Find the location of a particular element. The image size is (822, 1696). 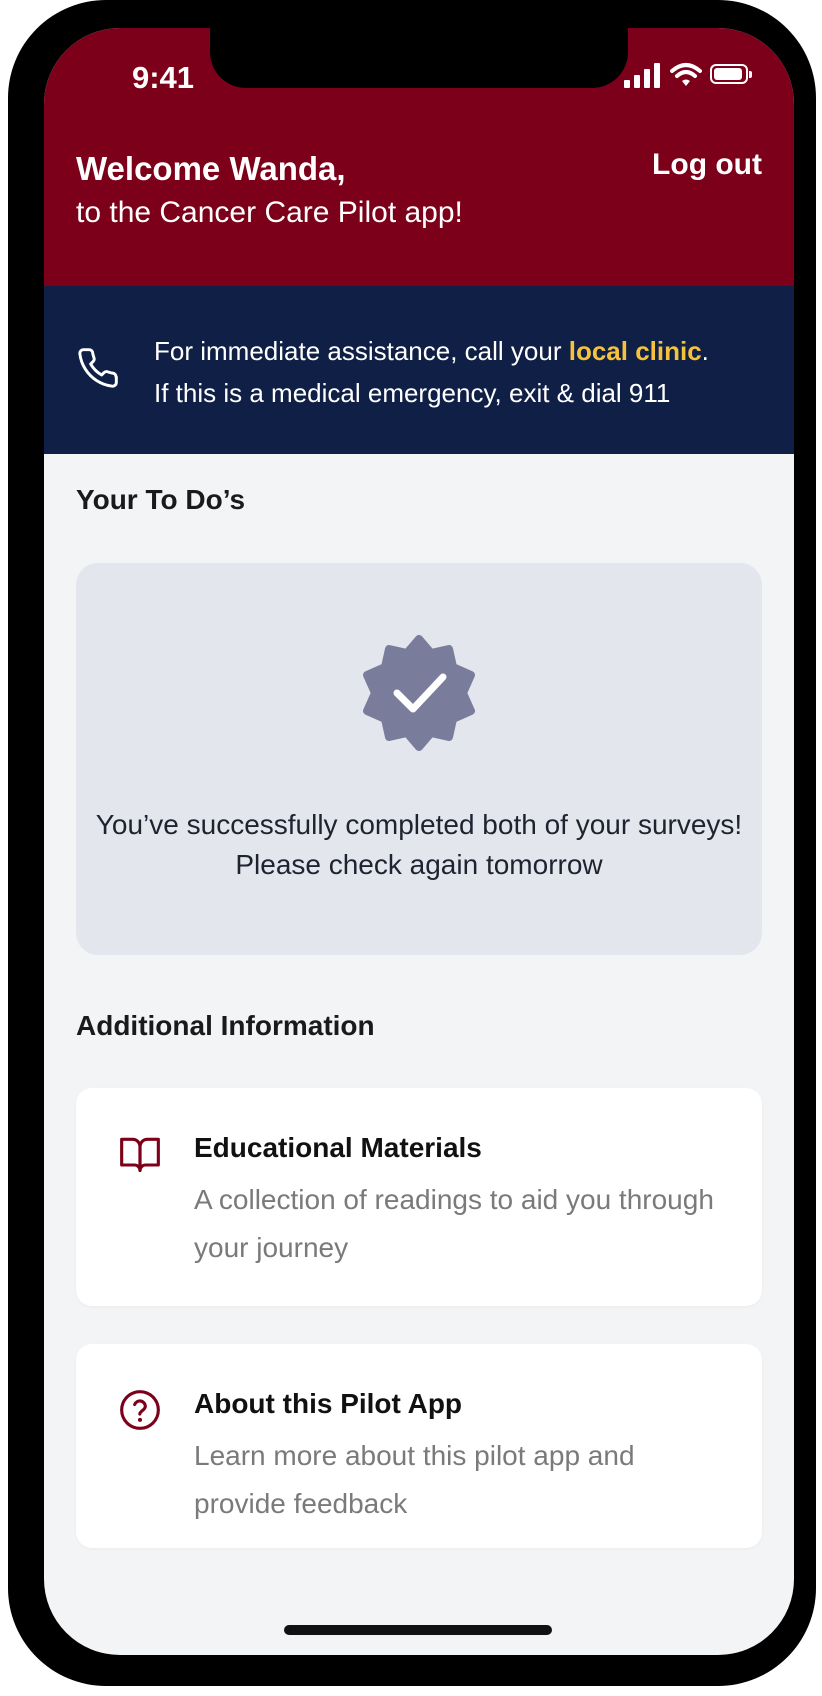

status-icons is located at coordinates (694, 76).